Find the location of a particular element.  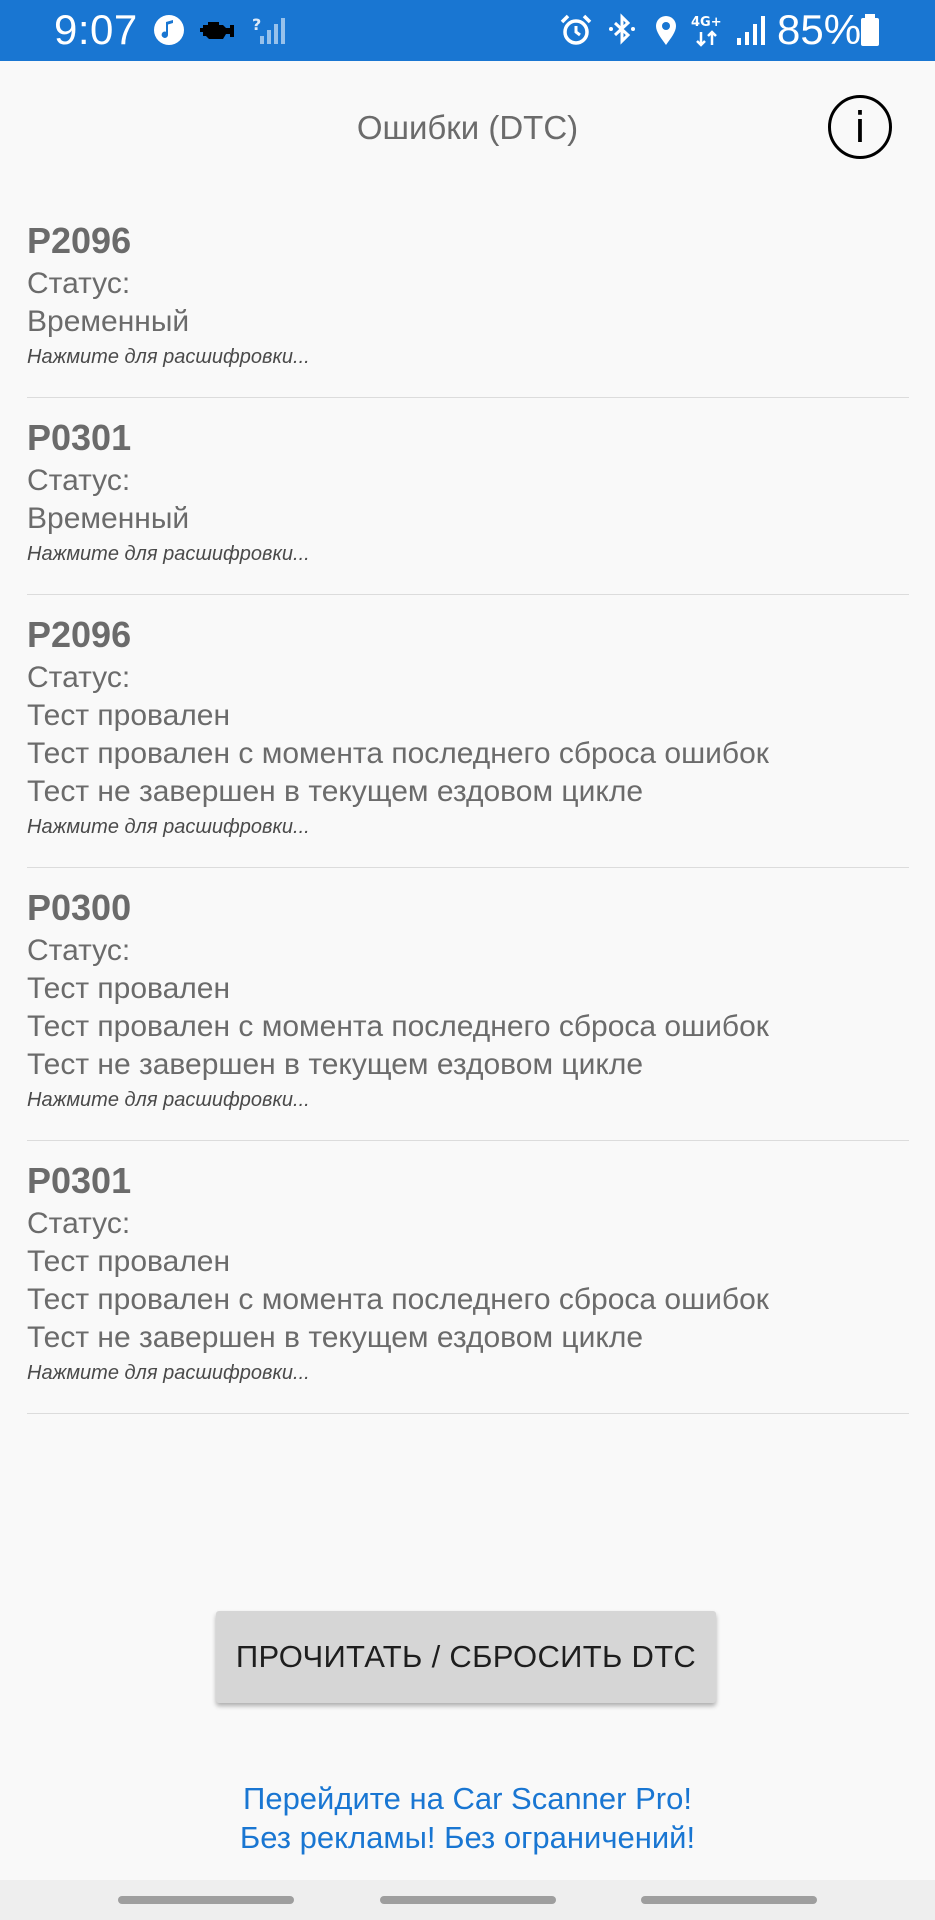

info-button: i is located at coordinates (860, 127).